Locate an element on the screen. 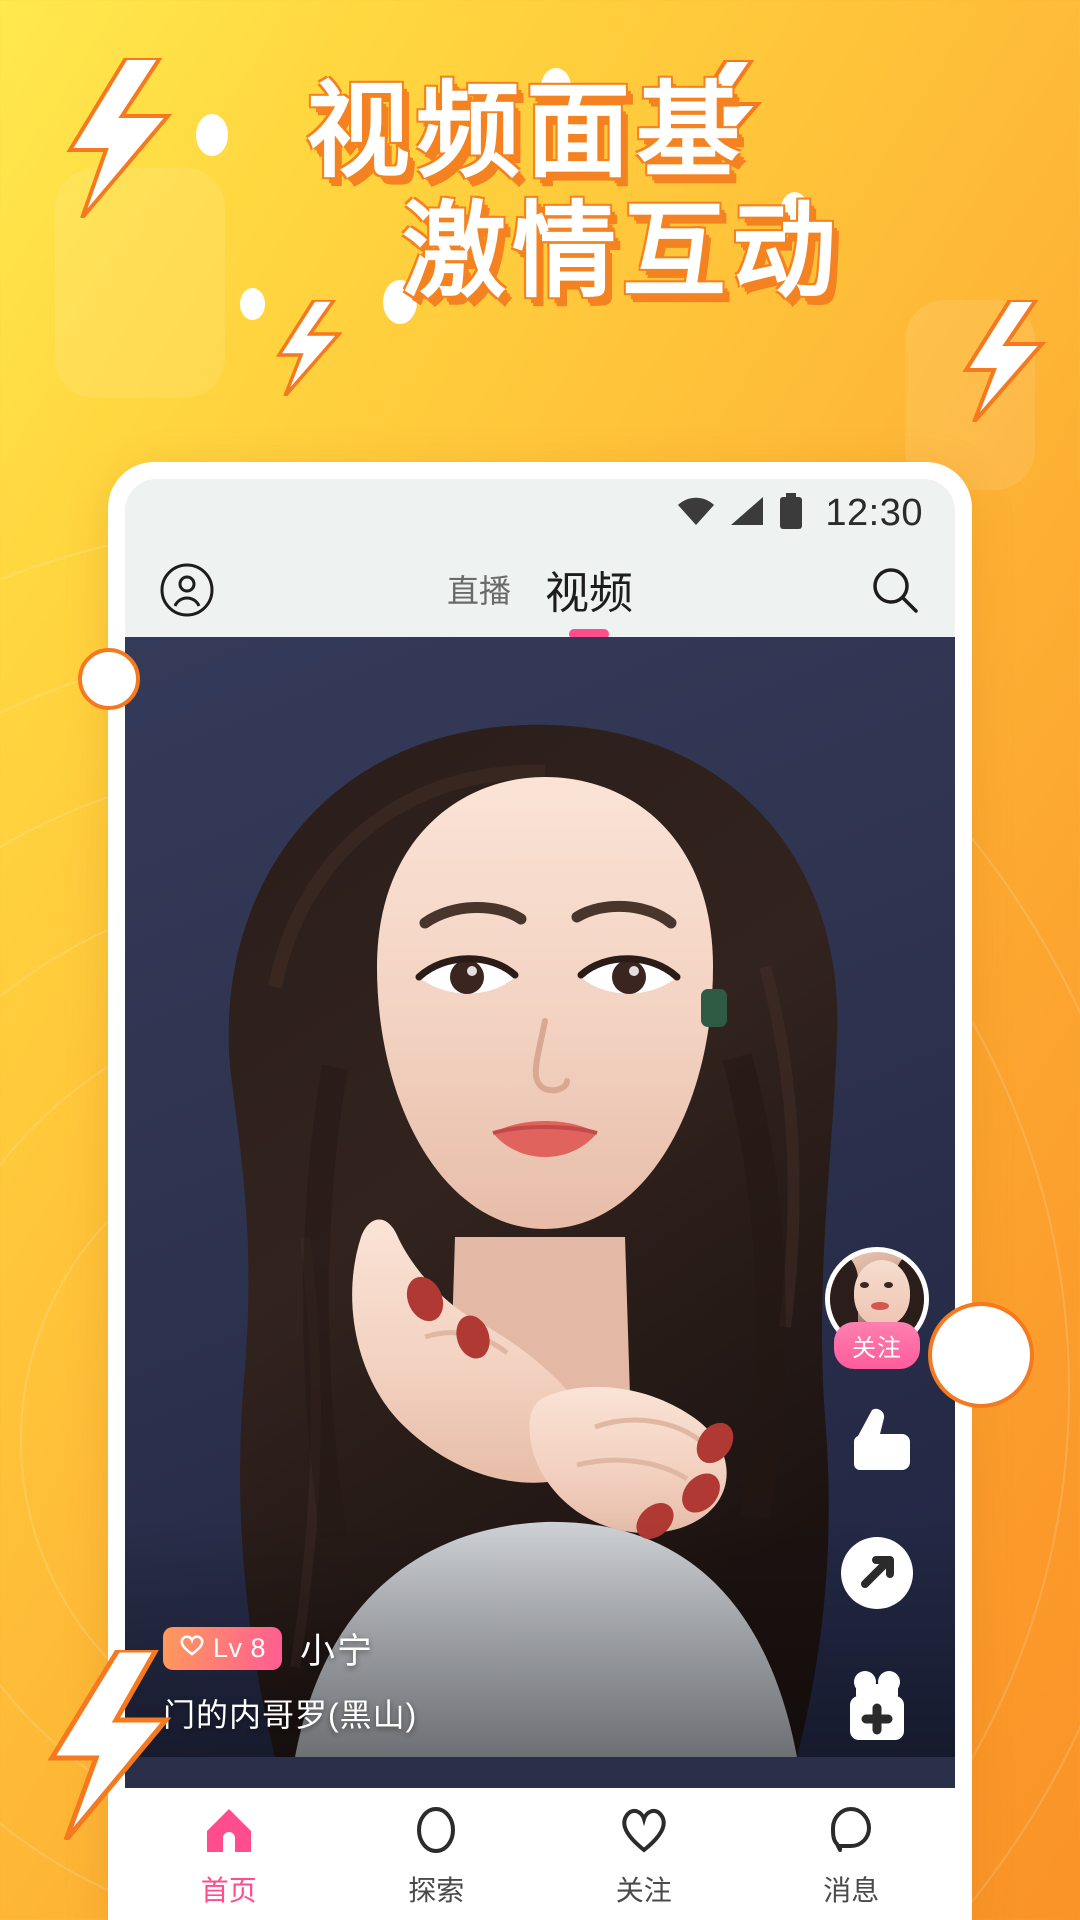 The height and width of the screenshot is (1920, 1080). gift-button is located at coordinates (877, 1707).